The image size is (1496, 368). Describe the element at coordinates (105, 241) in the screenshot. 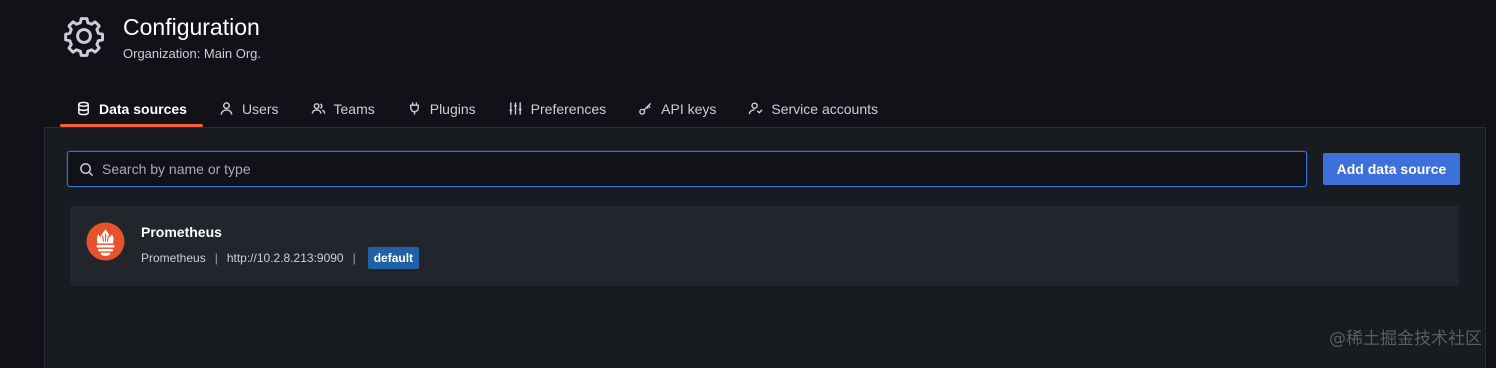

I see `prometheus-logo-icon` at that location.